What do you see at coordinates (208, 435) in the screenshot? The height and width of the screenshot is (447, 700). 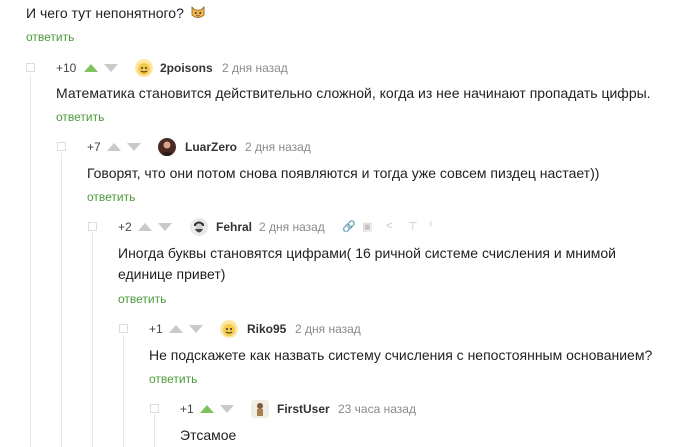 I see `comment-text: Этсамое` at bounding box center [208, 435].